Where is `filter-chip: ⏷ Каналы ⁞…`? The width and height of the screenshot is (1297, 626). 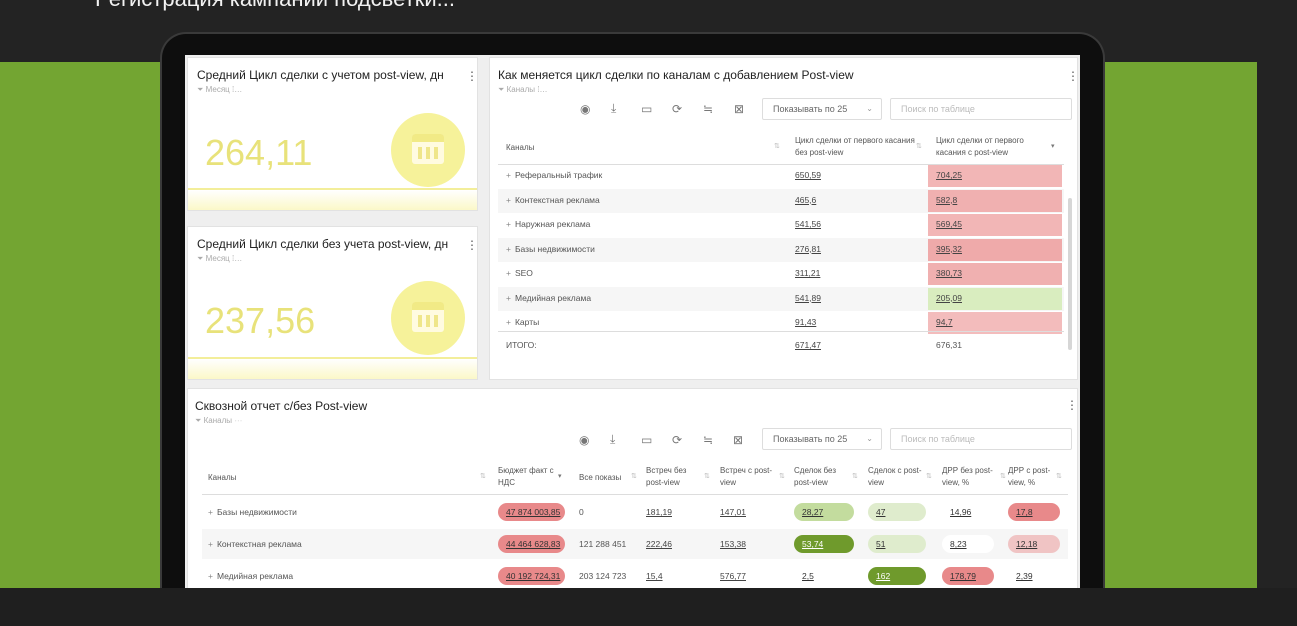 filter-chip: ⏷ Каналы ⁞… is located at coordinates (522, 90).